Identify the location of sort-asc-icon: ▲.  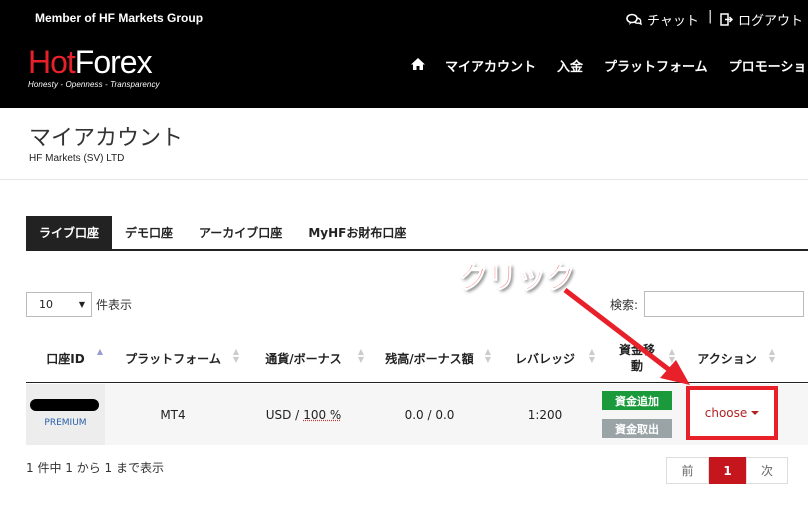
(99, 351).